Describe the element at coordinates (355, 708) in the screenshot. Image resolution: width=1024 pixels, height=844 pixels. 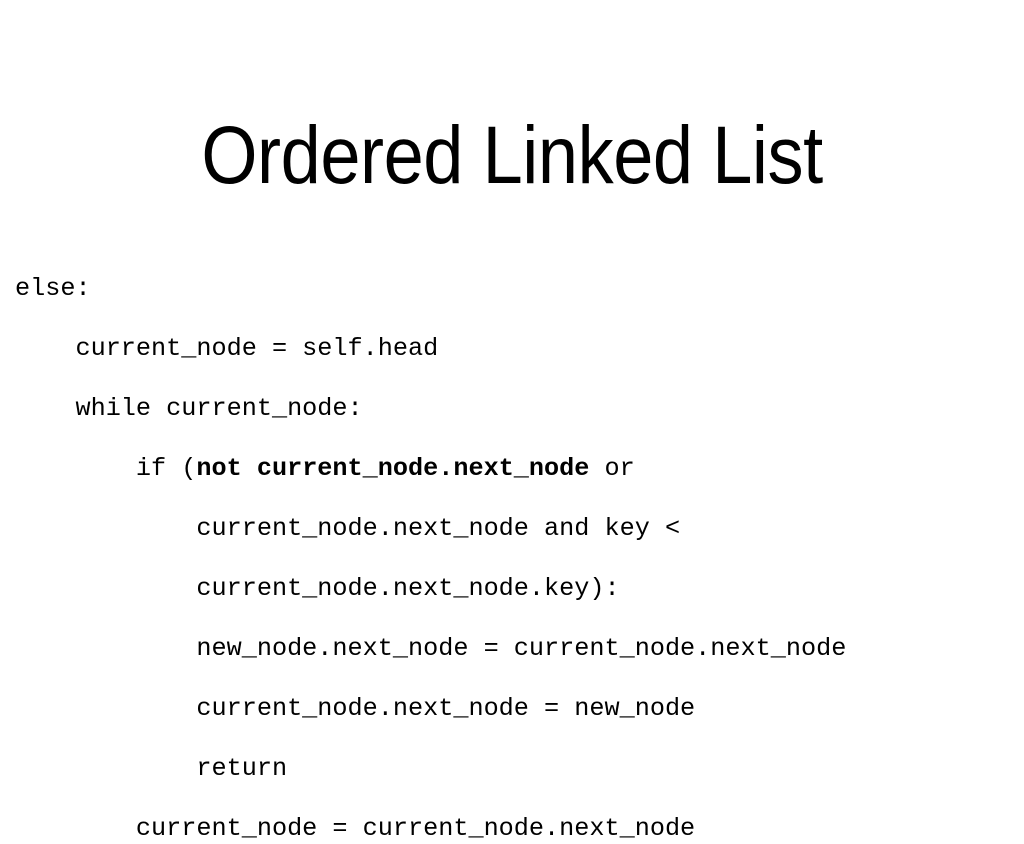
I see `code-line: current_node.next_node = new_node` at that location.